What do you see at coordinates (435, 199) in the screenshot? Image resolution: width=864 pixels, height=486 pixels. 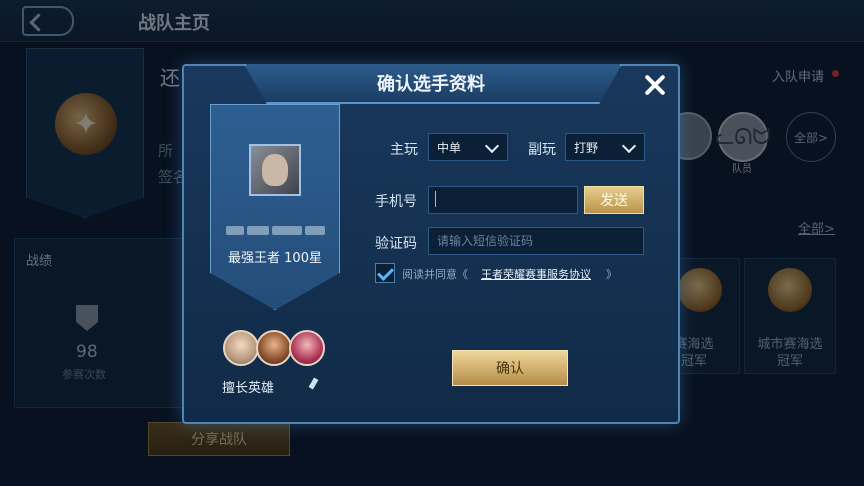 I see `text-caret` at bounding box center [435, 199].